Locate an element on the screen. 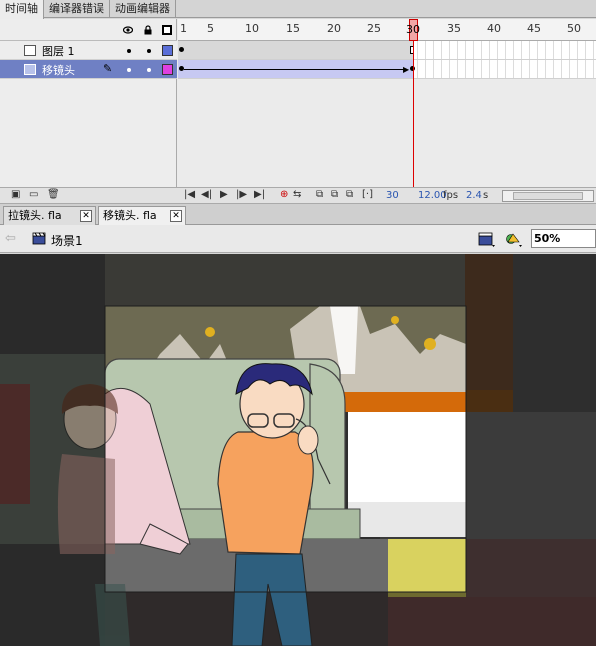 Image resolution: width=596 pixels, height=646 pixels. tween-arrow-head: ▶ is located at coordinates (406, 69).